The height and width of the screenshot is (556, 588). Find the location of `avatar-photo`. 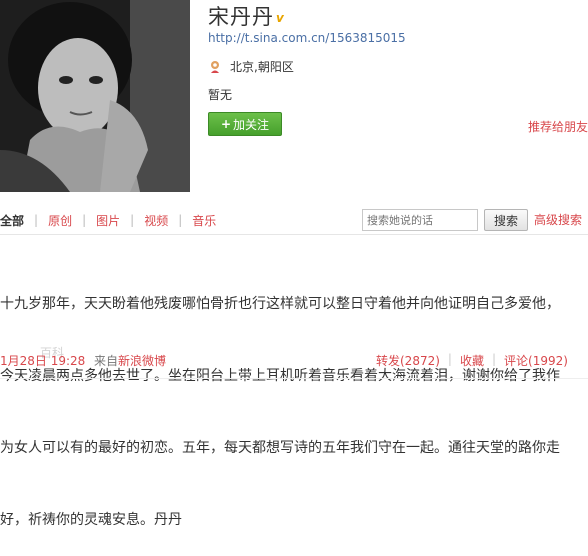

avatar-photo is located at coordinates (95, 96).